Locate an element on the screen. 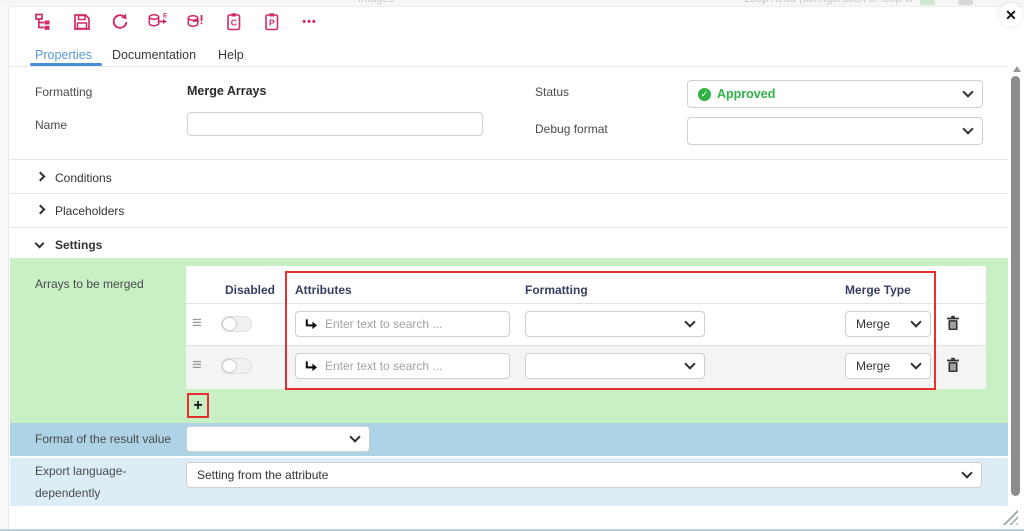 This screenshot has height=531, width=1024. tab-documentation: Documentation is located at coordinates (154, 55).